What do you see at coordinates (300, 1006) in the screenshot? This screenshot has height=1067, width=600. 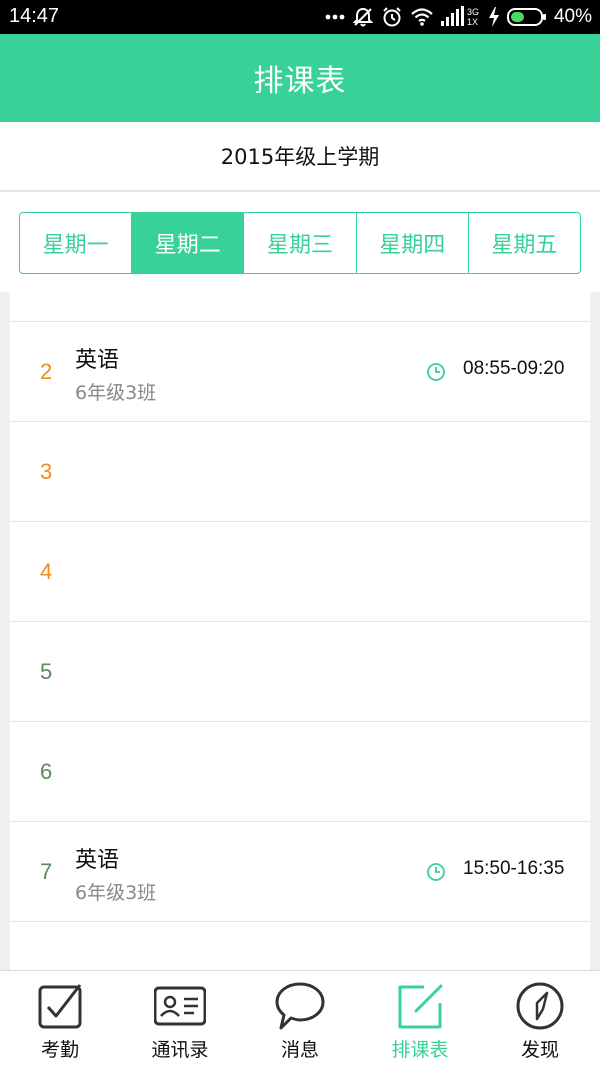 I see `chat-bubble-icon` at bounding box center [300, 1006].